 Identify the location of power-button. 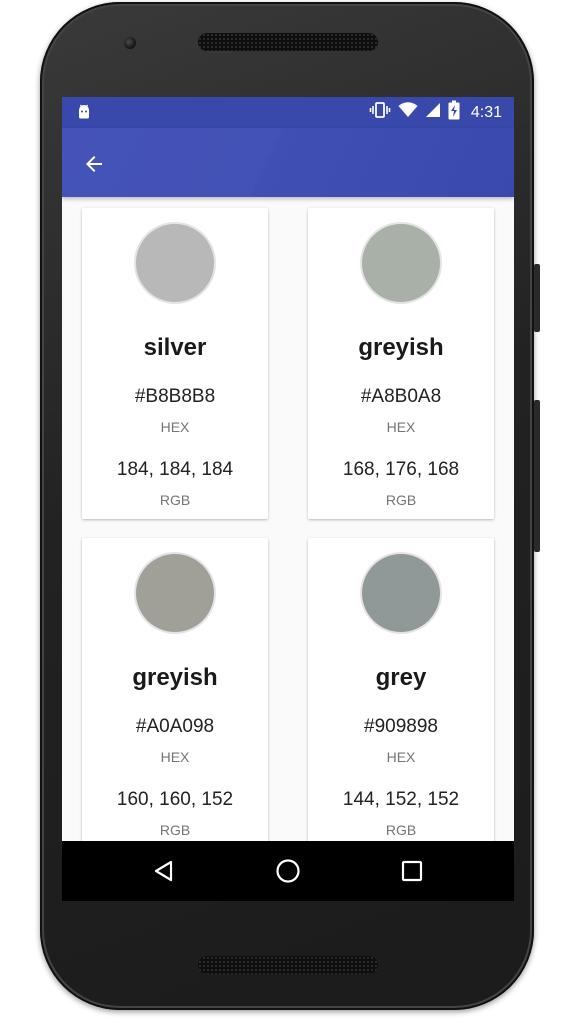
(537, 298).